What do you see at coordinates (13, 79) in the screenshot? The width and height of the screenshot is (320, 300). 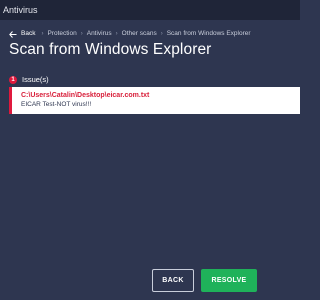 I see `issues-count-badge: 1` at bounding box center [13, 79].